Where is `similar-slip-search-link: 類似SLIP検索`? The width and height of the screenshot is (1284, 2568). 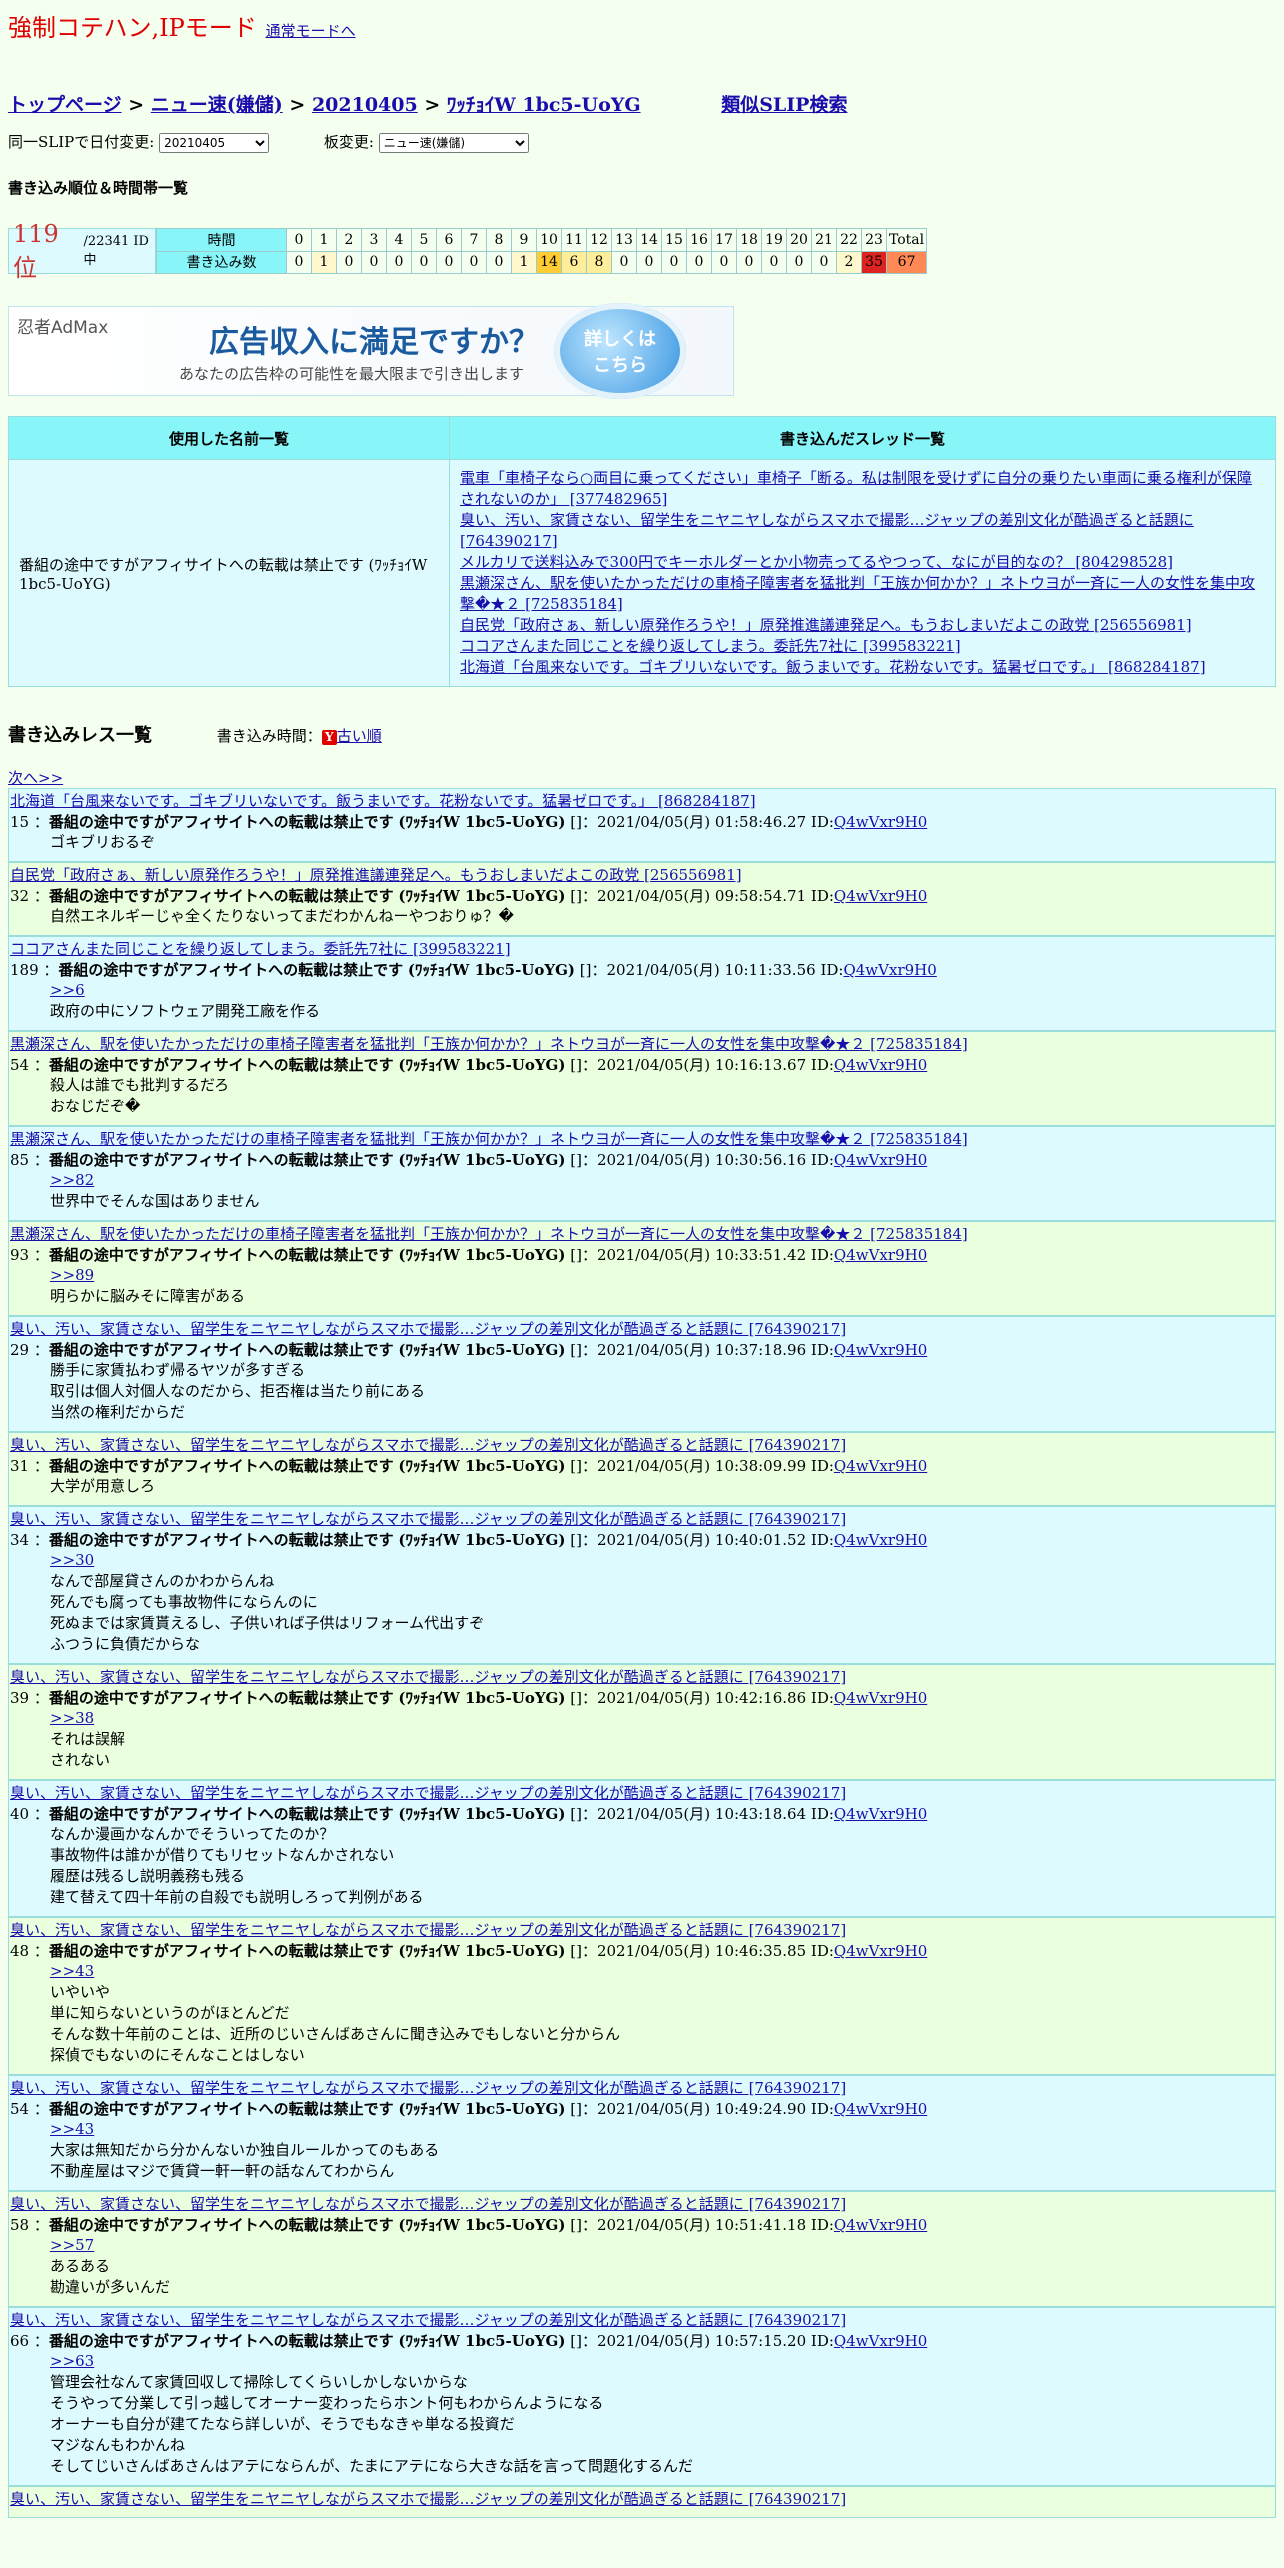 similar-slip-search-link: 類似SLIP検索 is located at coordinates (784, 105).